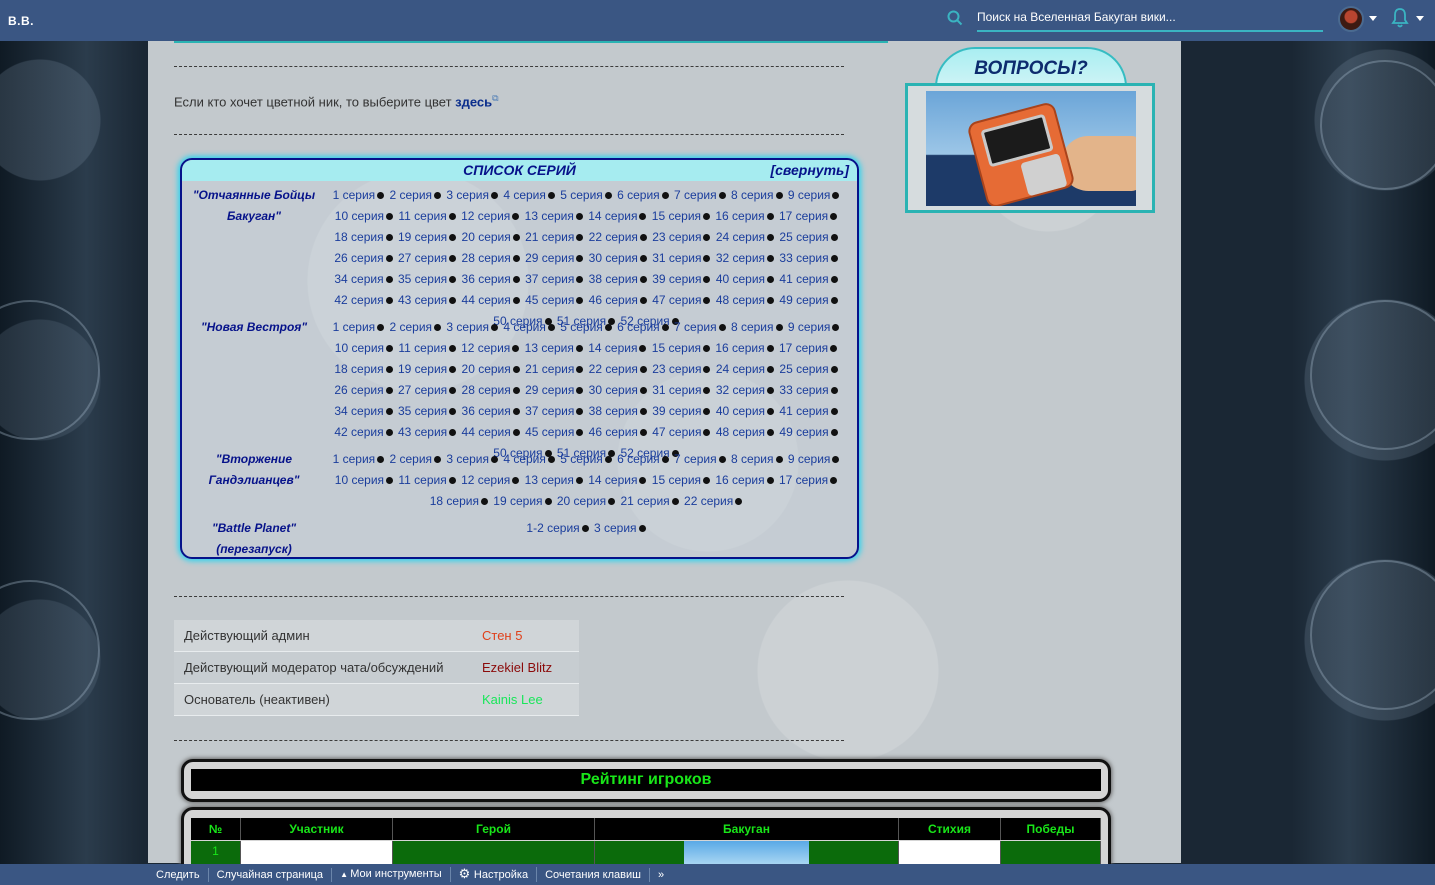 This screenshot has width=1435, height=885. Describe the element at coordinates (422, 480) in the screenshot. I see `episode-link: 11 серия` at that location.